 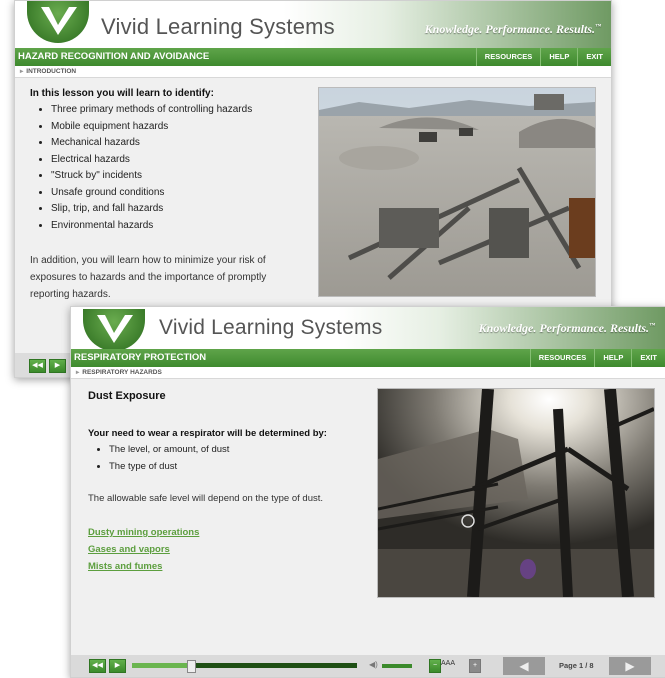 I want to click on volume-slider, so click(x=397, y=666).